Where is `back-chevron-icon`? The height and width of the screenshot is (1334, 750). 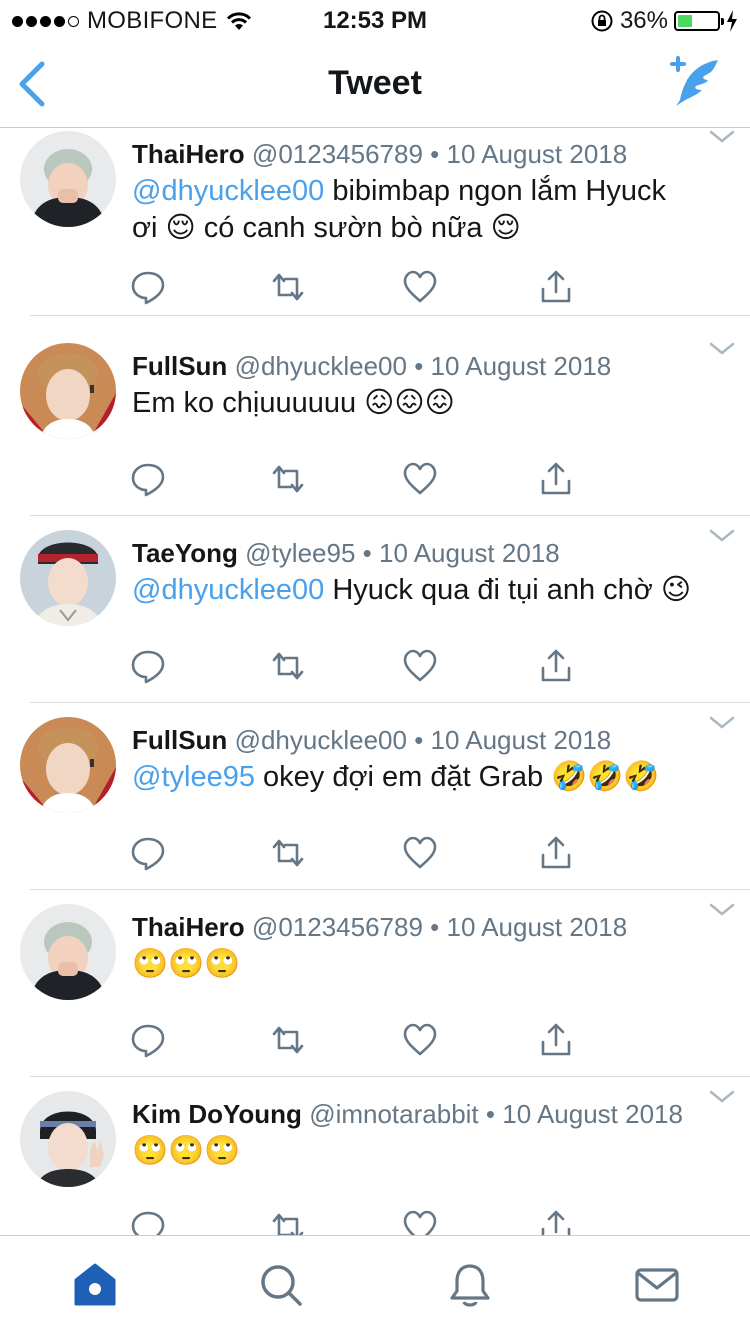 back-chevron-icon is located at coordinates (32, 84).